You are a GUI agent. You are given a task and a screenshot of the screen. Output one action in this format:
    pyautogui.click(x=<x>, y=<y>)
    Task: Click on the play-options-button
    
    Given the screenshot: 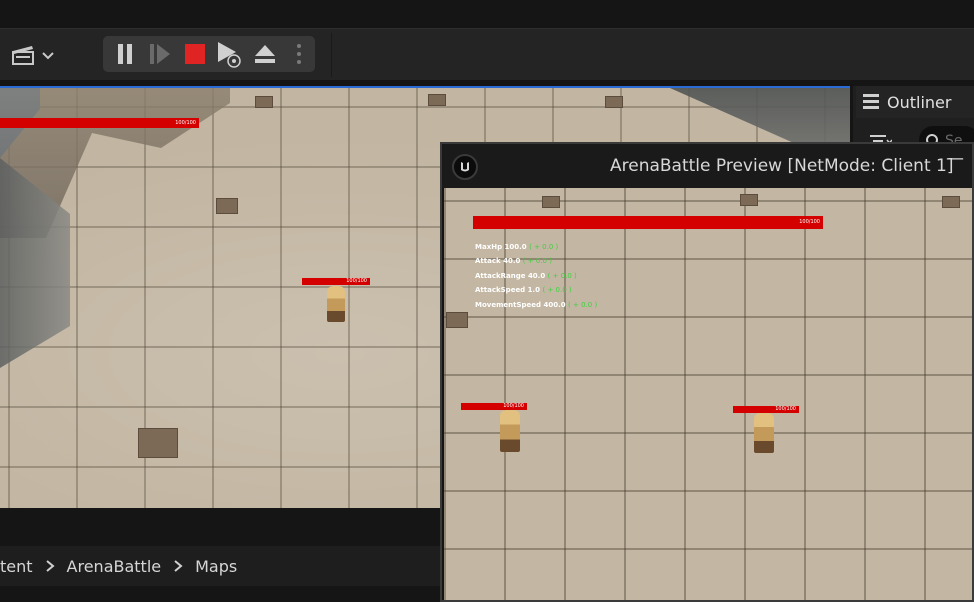 What is the action you would take?
    pyautogui.click(x=299, y=54)
    